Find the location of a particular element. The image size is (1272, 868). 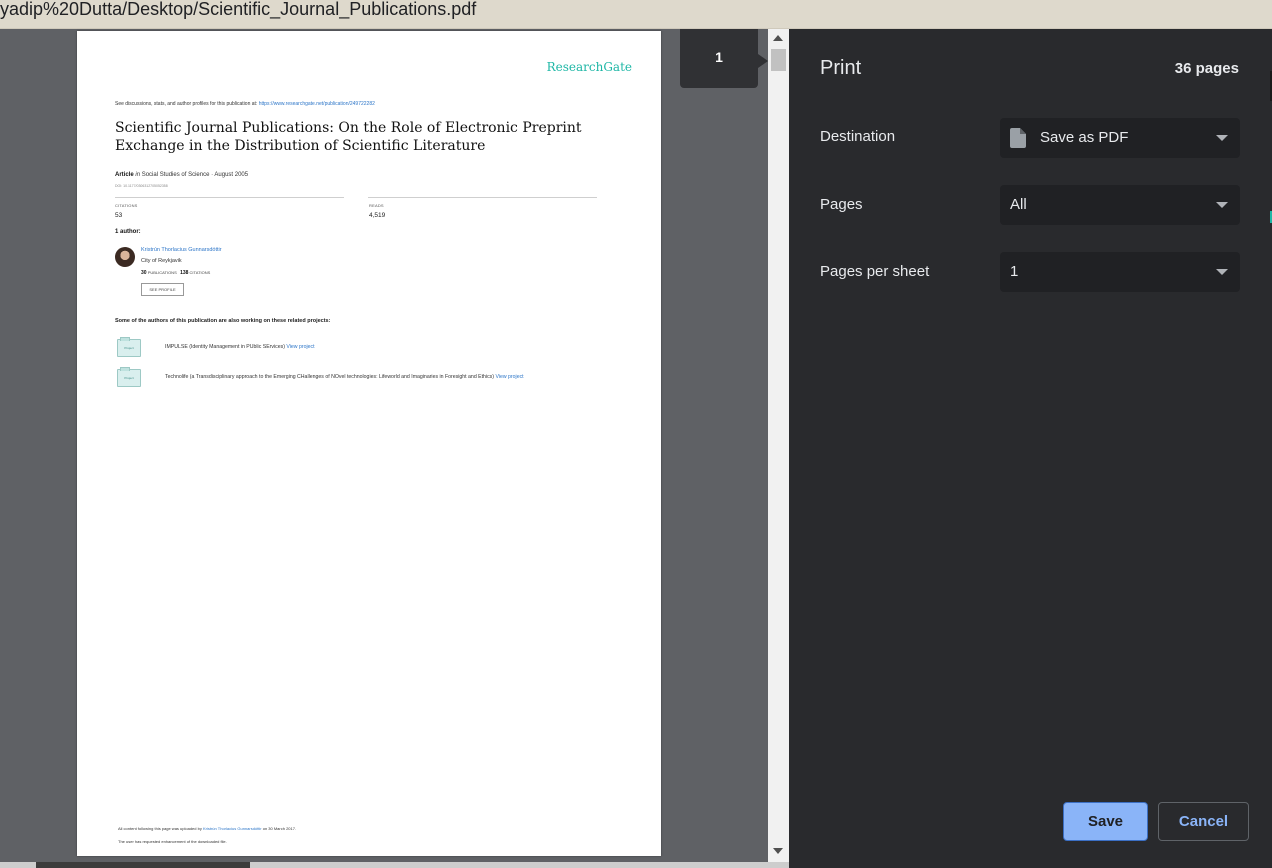

pages-select: All is located at coordinates (1120, 205).